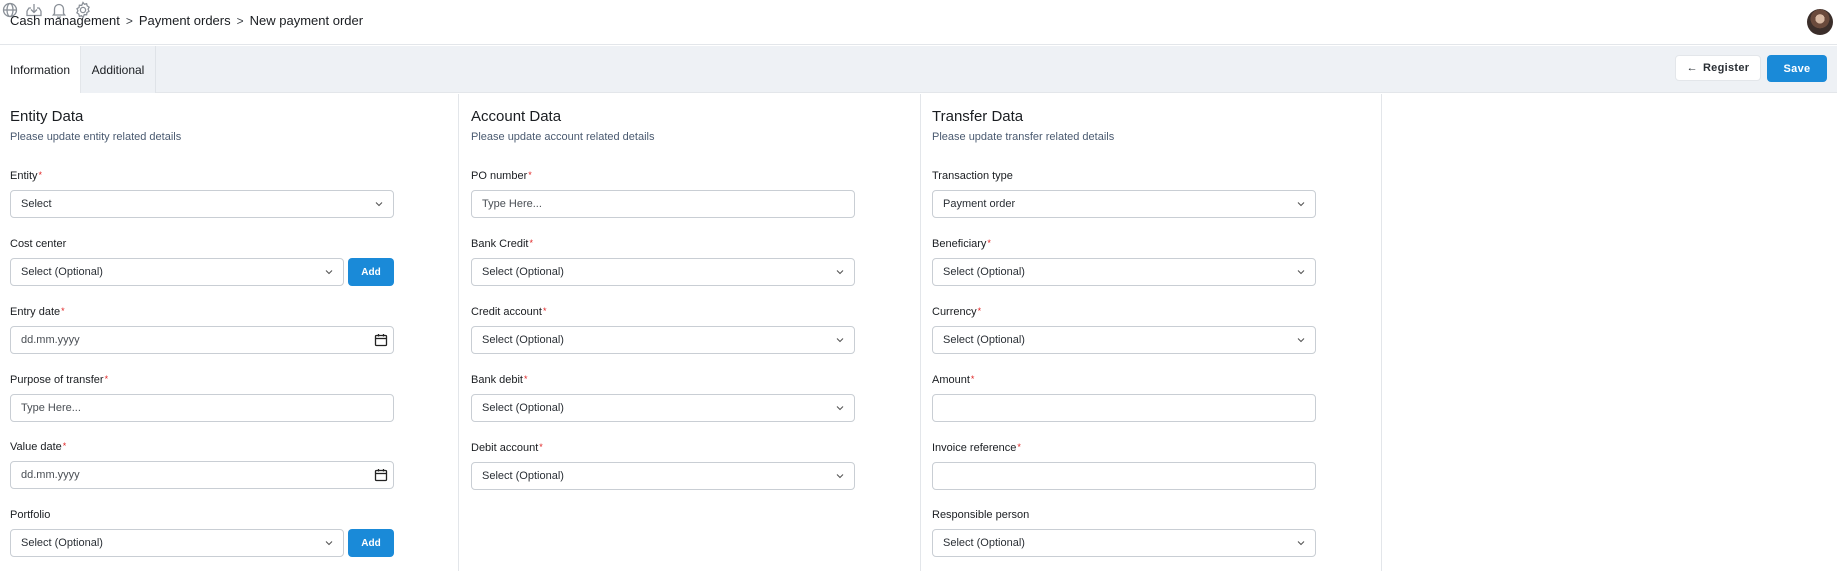 Image resolution: width=1837 pixels, height=579 pixels. What do you see at coordinates (981, 515) in the screenshot?
I see `responsible-person-label: Responsible person` at bounding box center [981, 515].